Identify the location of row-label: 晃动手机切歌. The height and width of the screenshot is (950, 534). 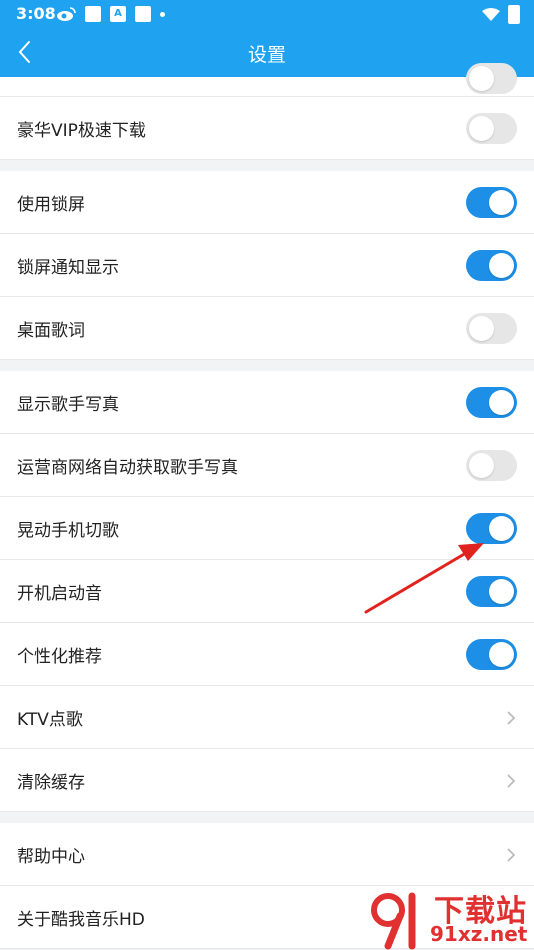
(68, 531).